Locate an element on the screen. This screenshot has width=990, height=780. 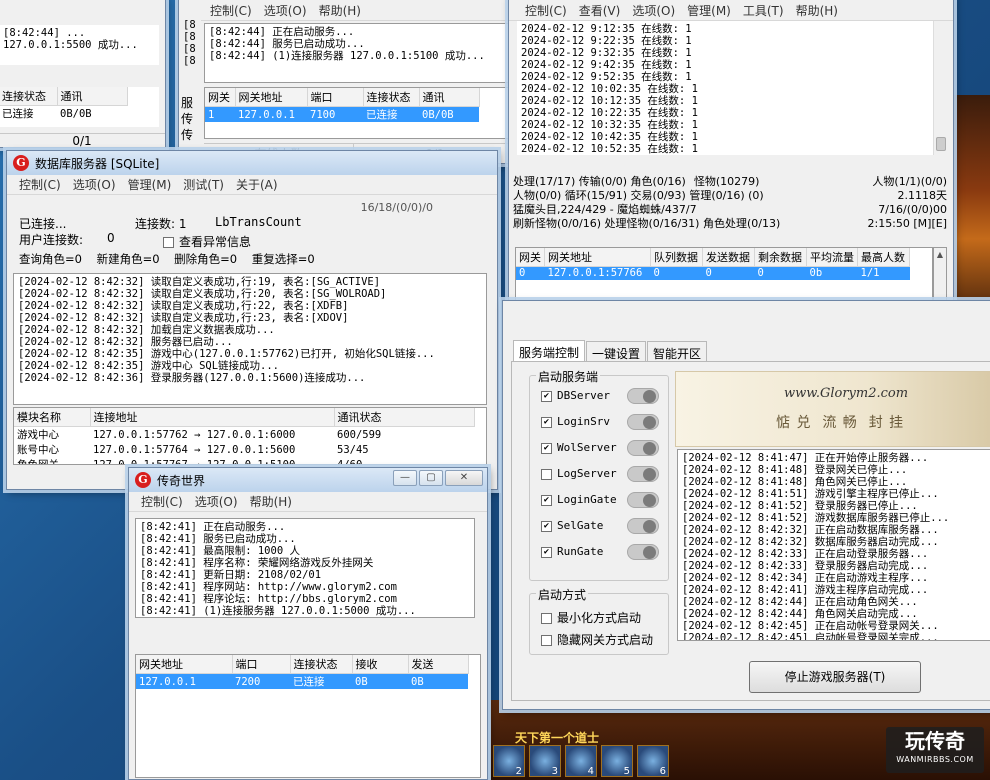
menu-item: 查看(V) is located at coordinates (600, 10).